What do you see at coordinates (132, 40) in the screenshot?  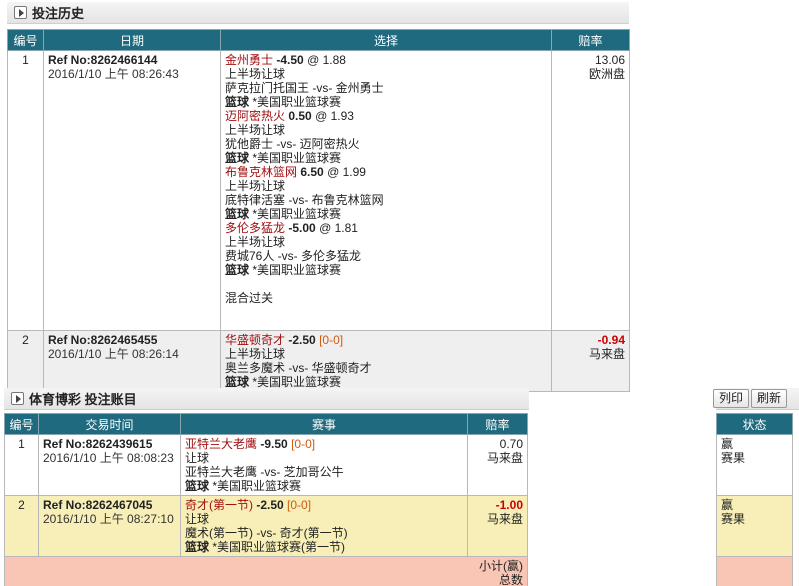 I see `col-header-date: 日期` at bounding box center [132, 40].